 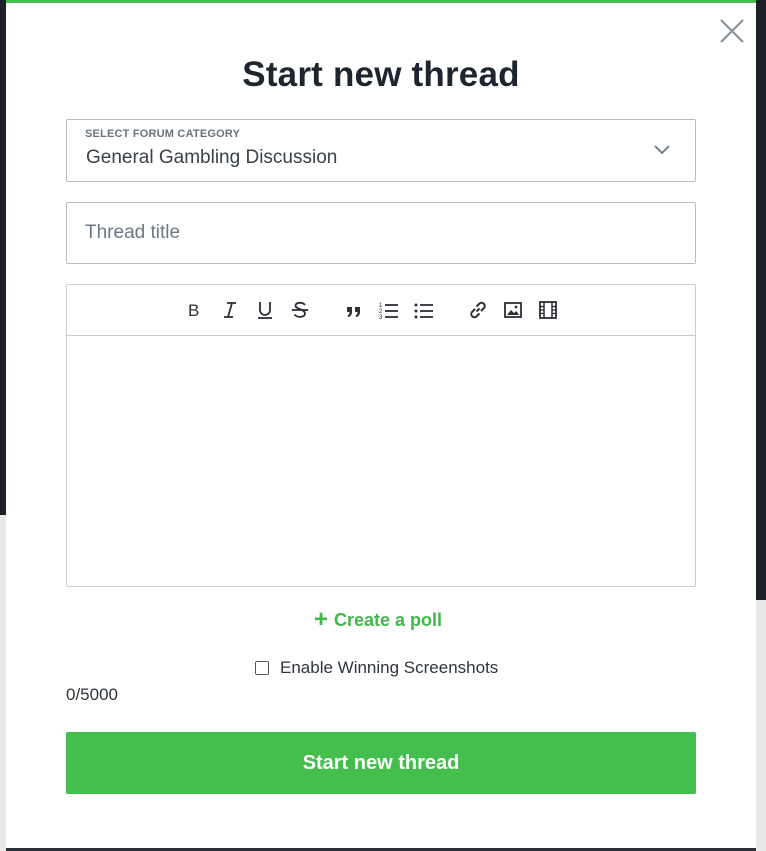 I want to click on bold-button: B, so click(x=195, y=310).